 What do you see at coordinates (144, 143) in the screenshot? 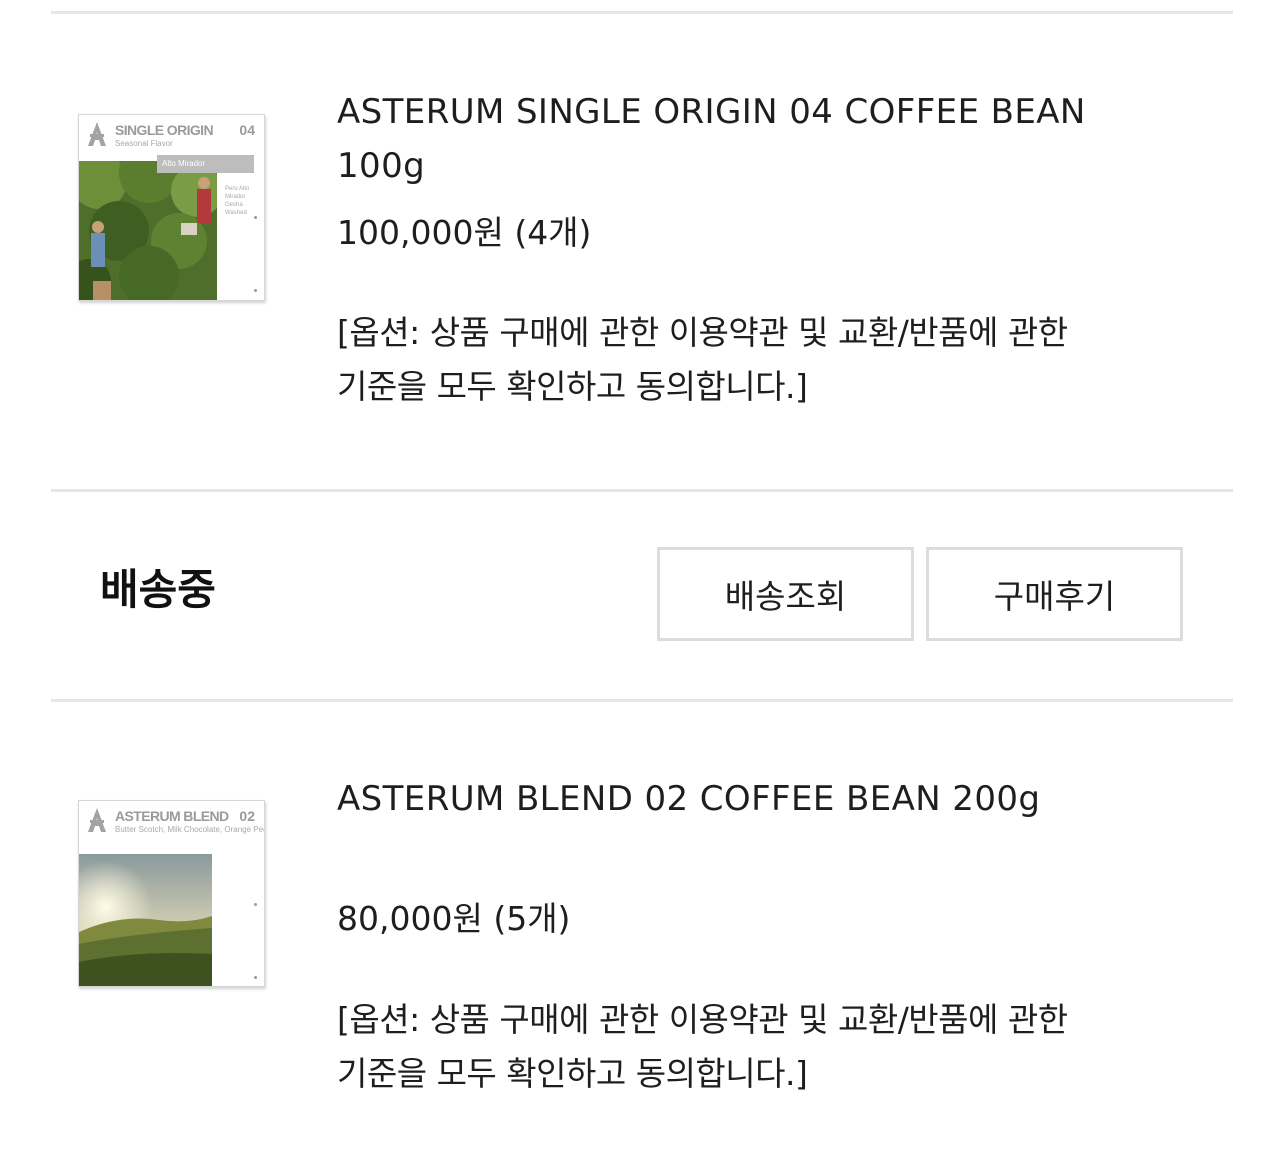
I see `thumbnail-subtitle: Seasonal Flavor` at bounding box center [144, 143].